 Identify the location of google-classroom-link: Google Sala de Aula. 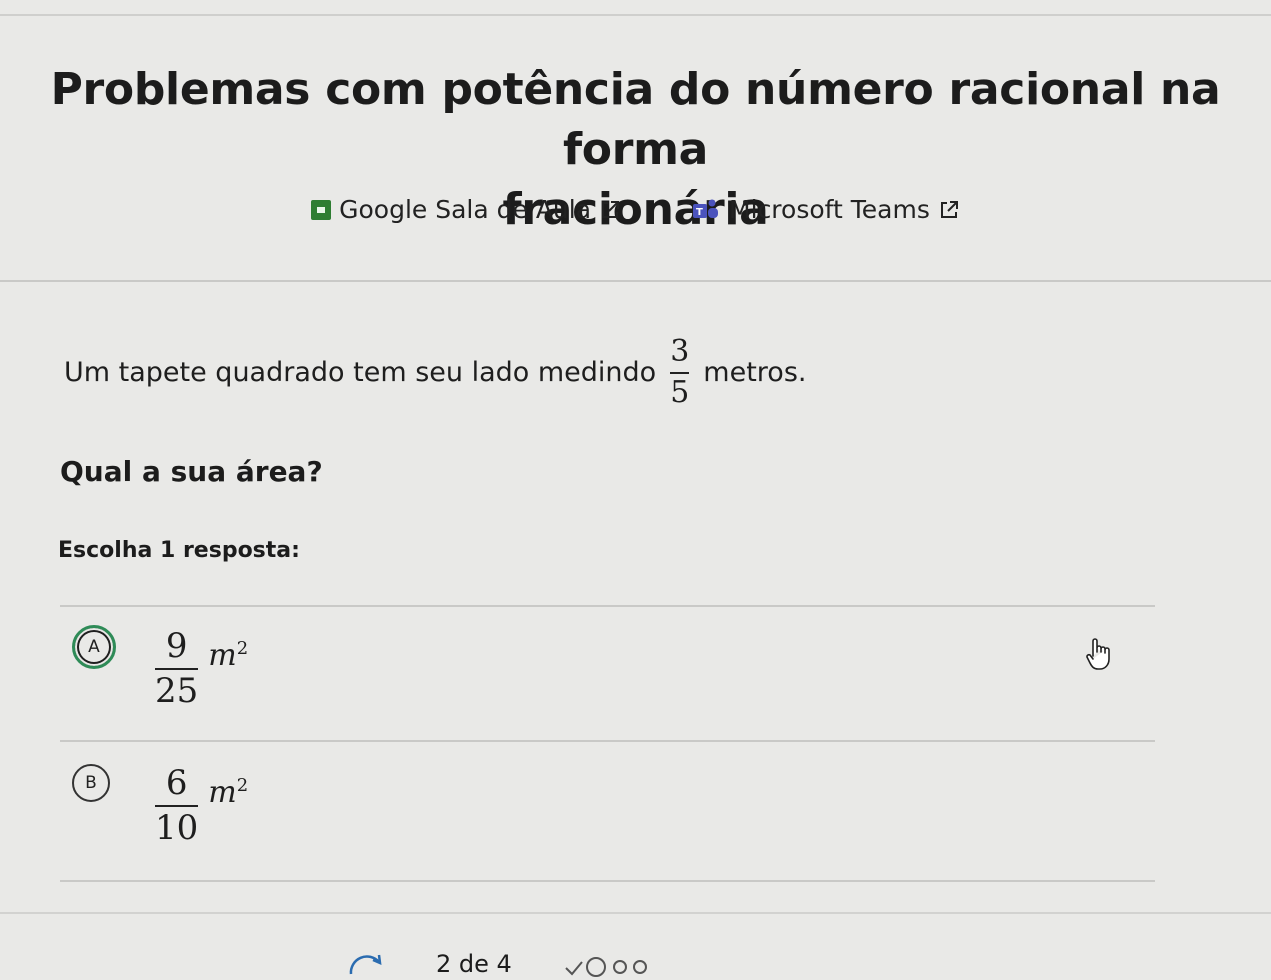
(466, 209).